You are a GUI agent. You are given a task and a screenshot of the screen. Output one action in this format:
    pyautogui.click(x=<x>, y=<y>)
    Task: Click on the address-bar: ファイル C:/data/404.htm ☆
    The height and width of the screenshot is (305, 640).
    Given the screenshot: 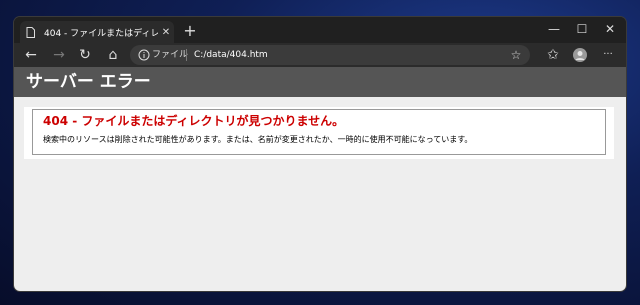 What is the action you would take?
    pyautogui.click(x=330, y=55)
    